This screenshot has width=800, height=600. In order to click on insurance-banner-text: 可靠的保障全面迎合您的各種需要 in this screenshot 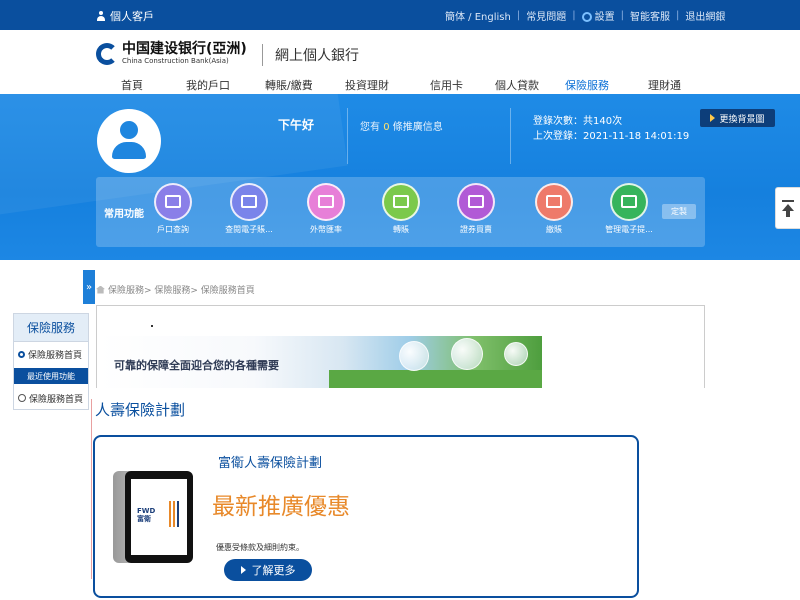, I will do `click(196, 365)`.